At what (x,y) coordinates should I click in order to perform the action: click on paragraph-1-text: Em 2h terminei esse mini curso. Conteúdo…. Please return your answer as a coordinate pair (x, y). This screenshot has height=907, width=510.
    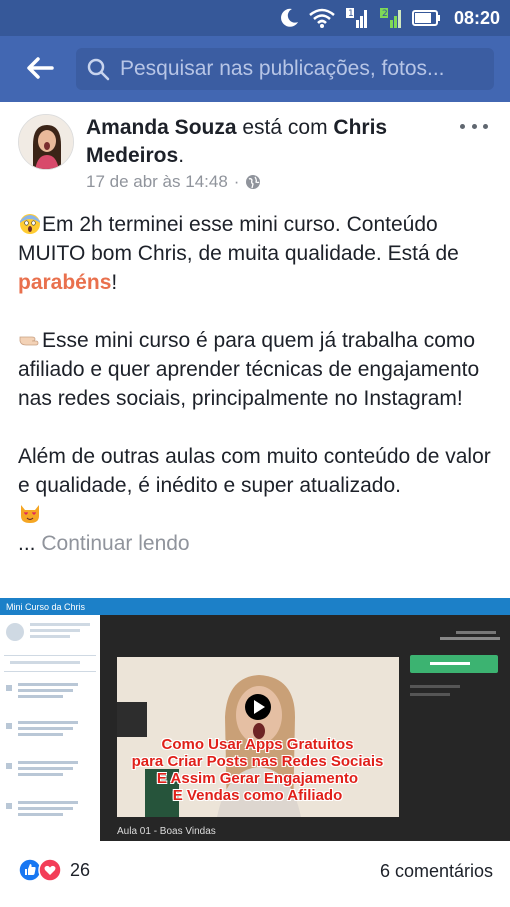
    Looking at the image, I should click on (238, 239).